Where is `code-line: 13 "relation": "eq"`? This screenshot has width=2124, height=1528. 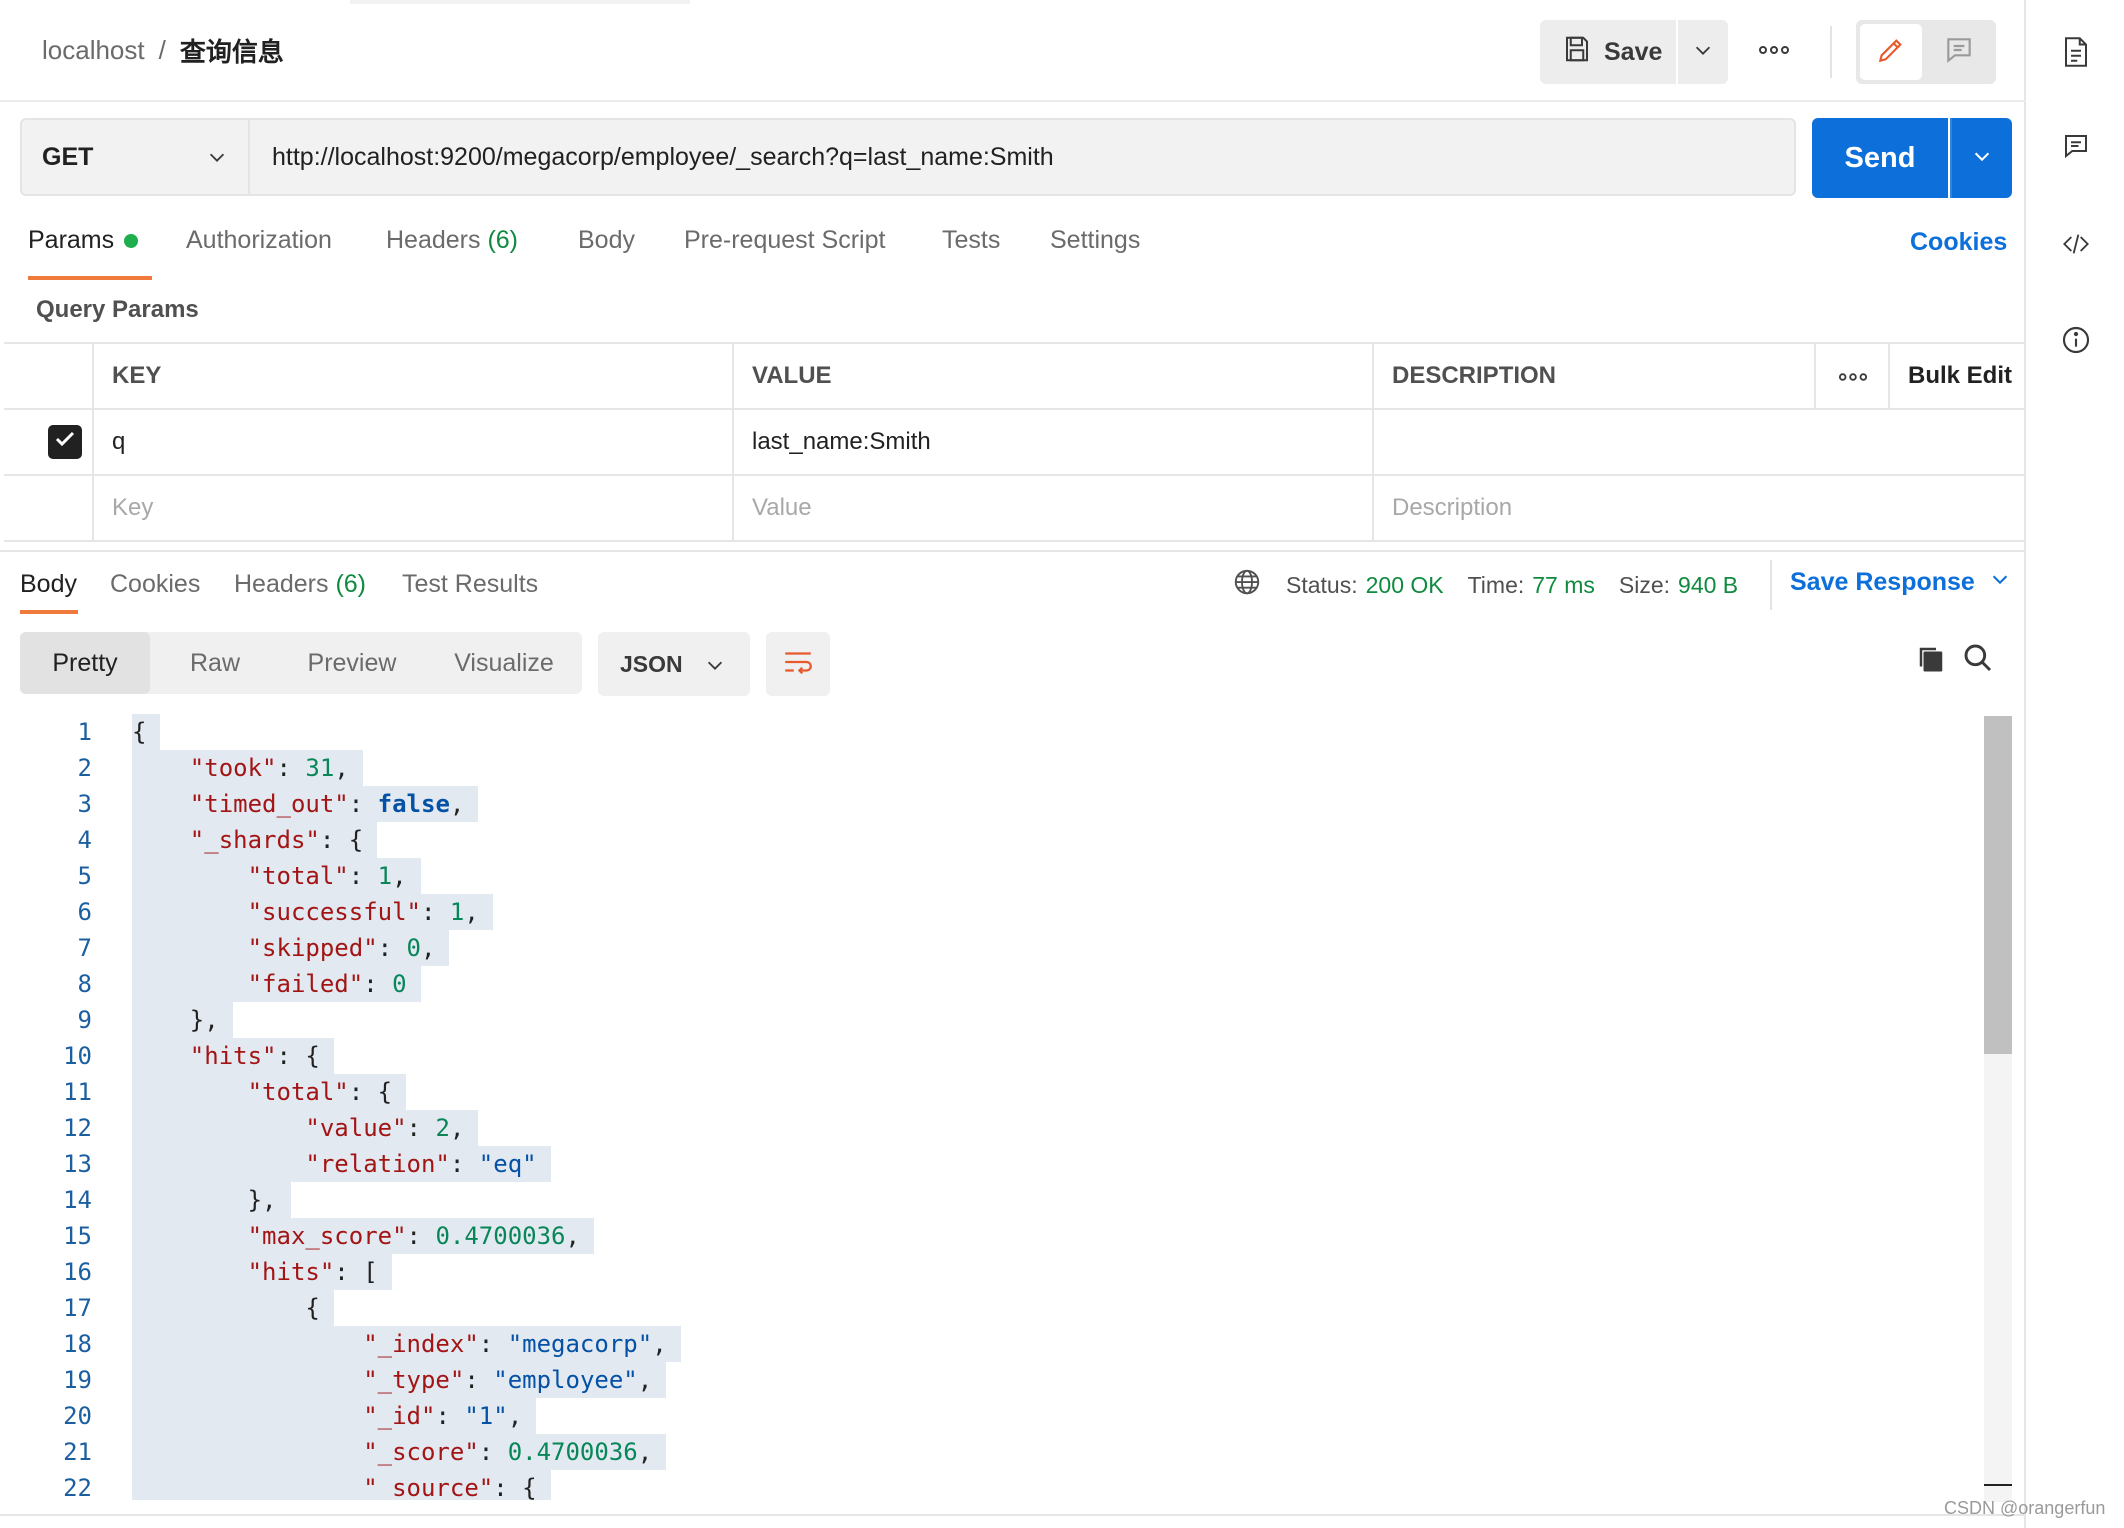 code-line: 13 "relation": "eq" is located at coordinates (990, 1164).